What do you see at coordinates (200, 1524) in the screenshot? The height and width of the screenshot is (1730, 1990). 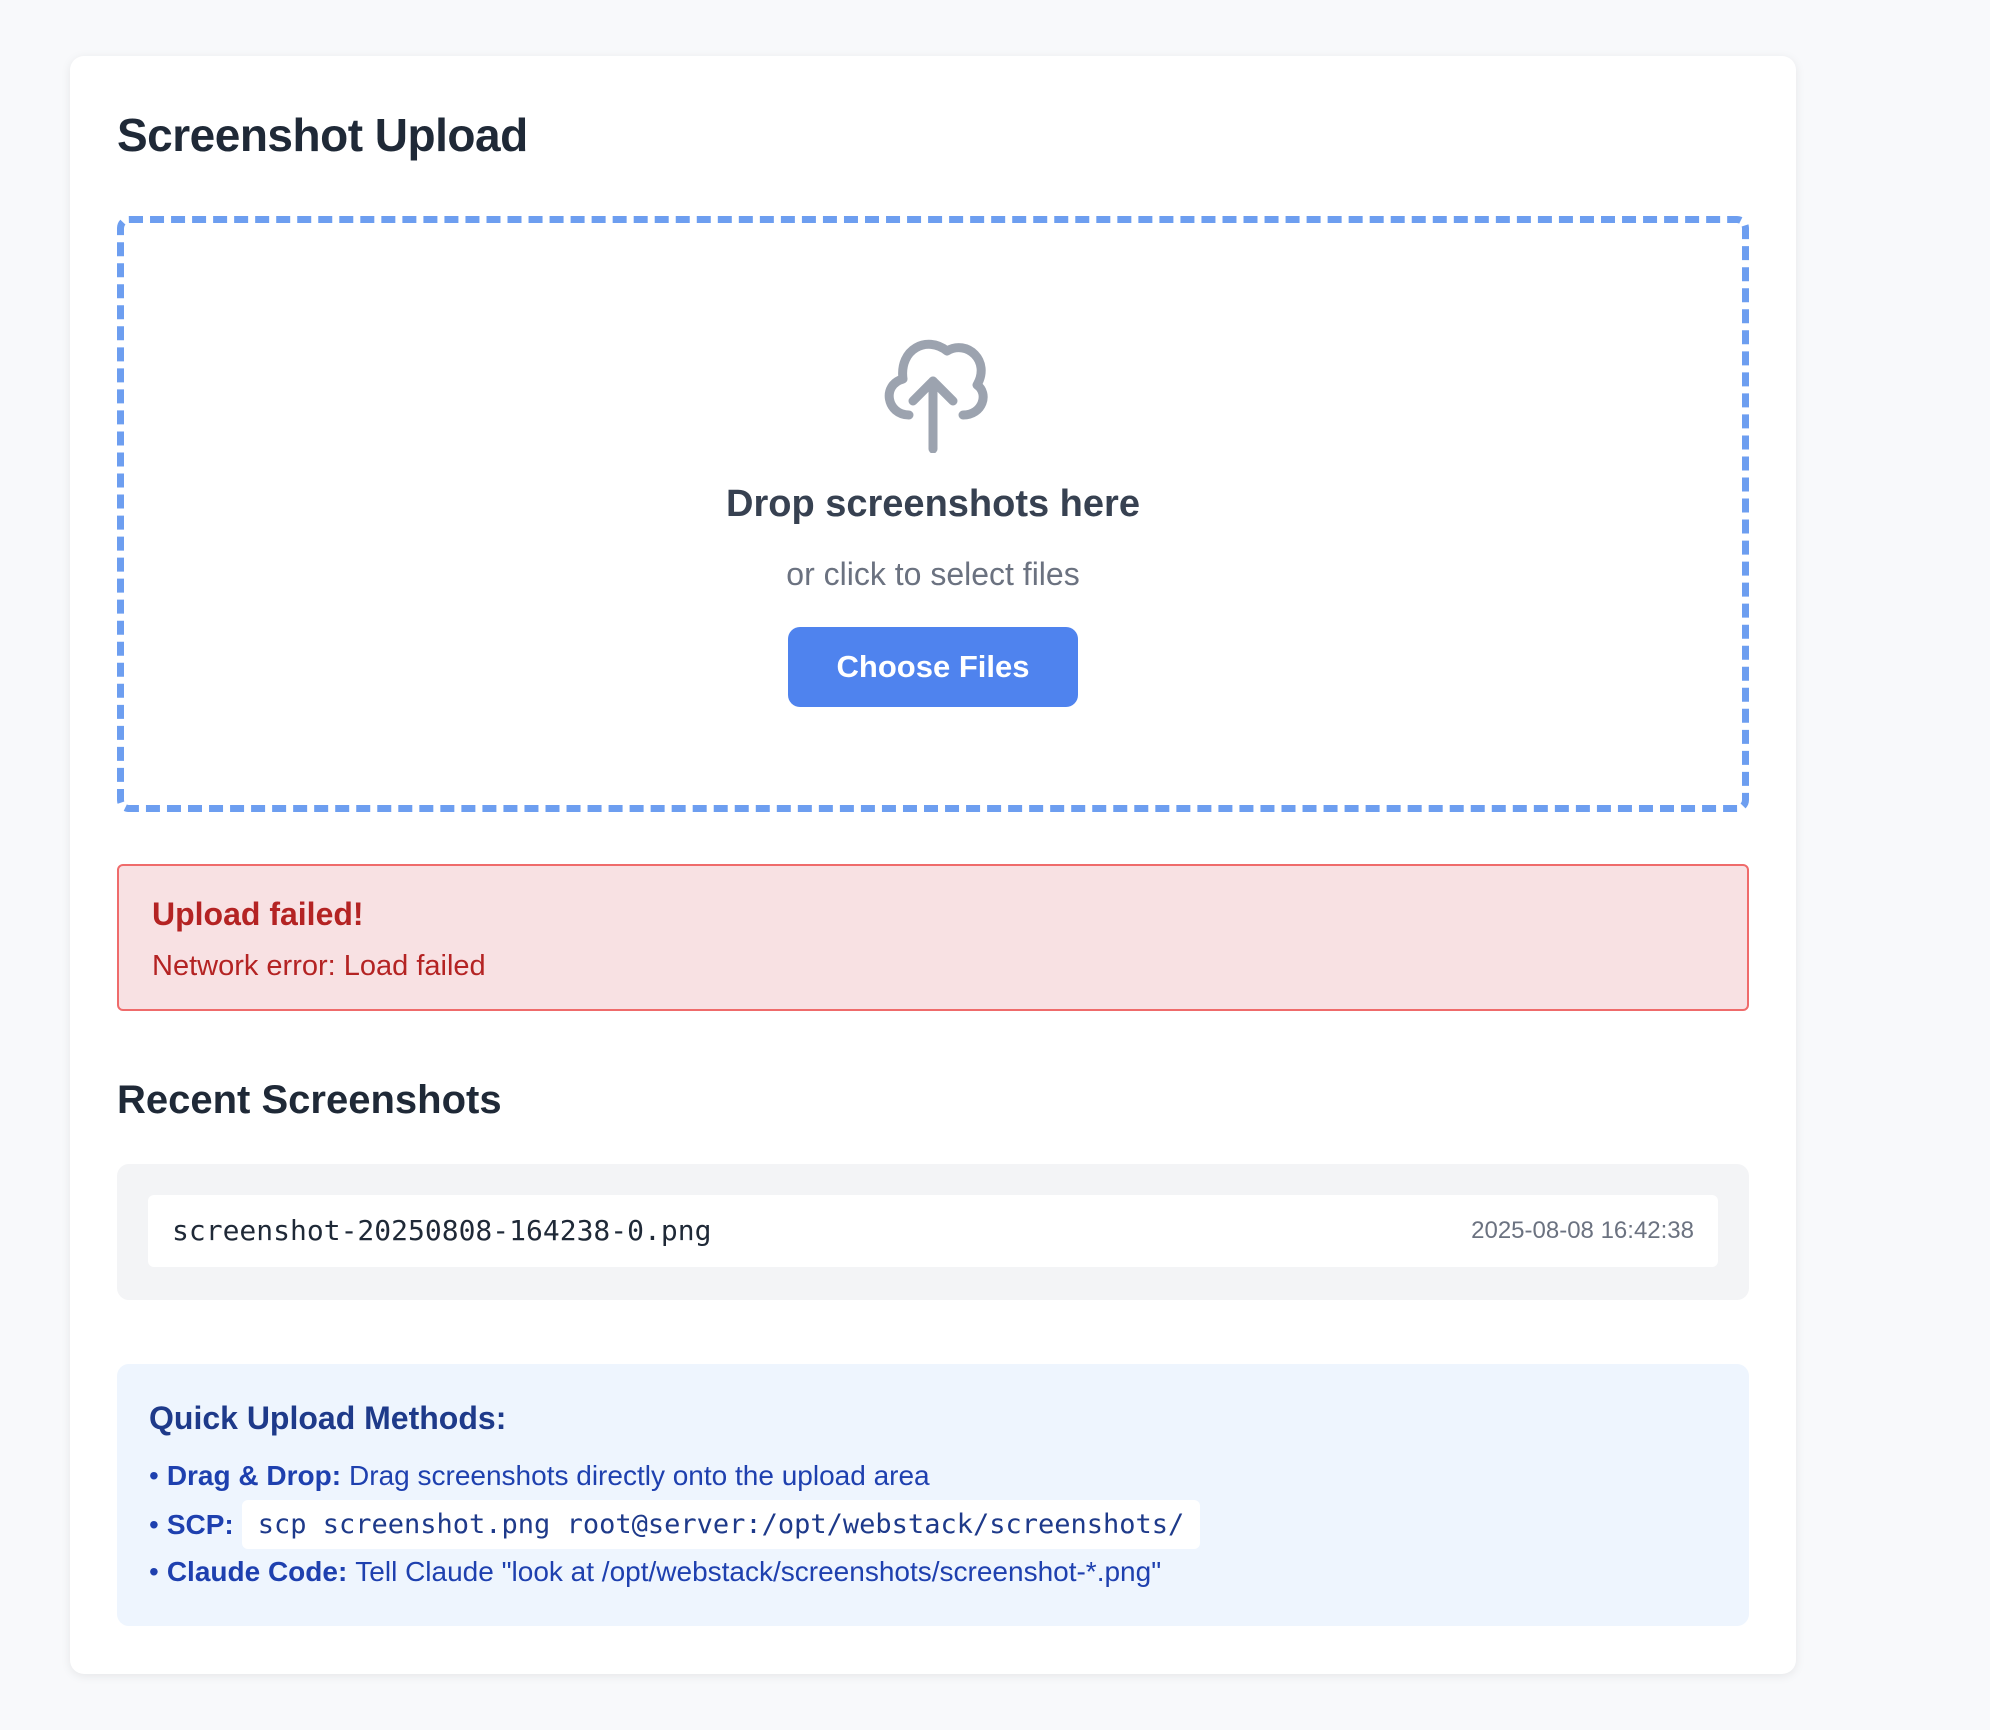 I see `tip-label: SCP:` at bounding box center [200, 1524].